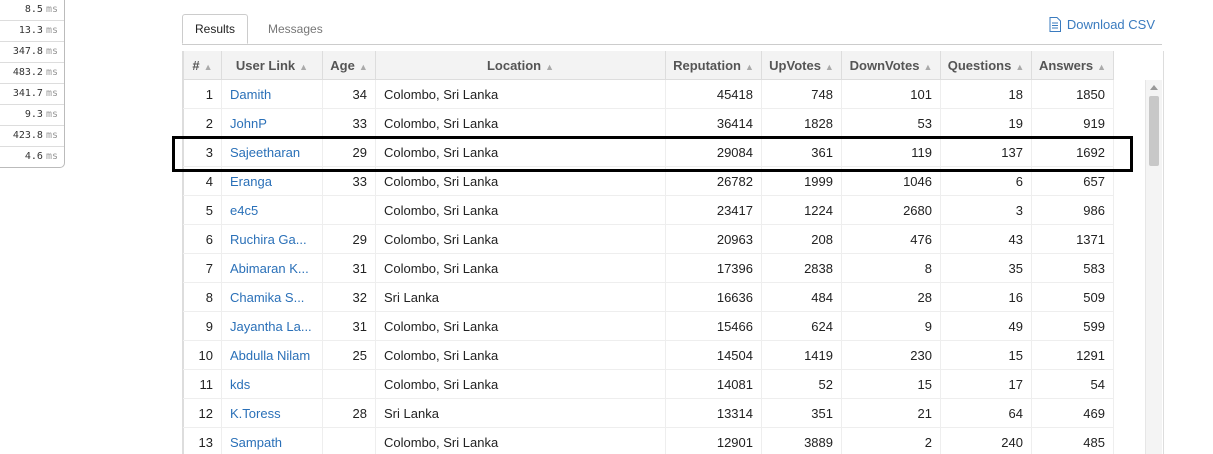  I want to click on cell-reputation: 20963, so click(713, 239).